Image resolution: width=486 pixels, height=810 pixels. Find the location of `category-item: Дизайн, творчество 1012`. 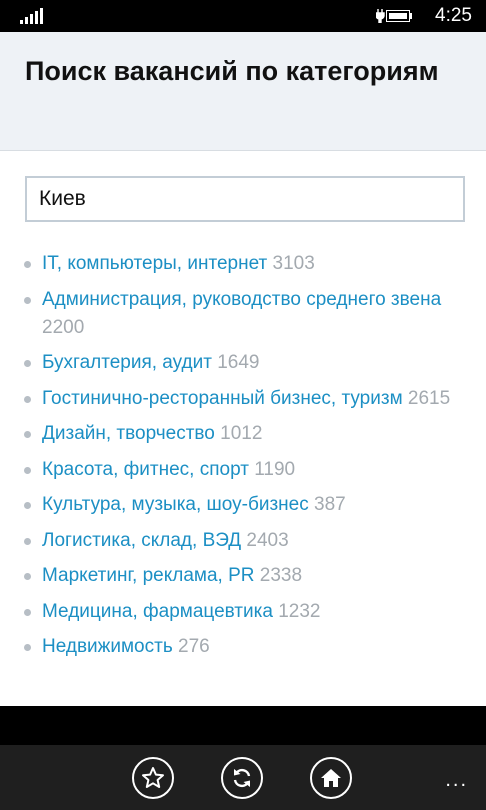

category-item: Дизайн, творчество 1012 is located at coordinates (242, 434).